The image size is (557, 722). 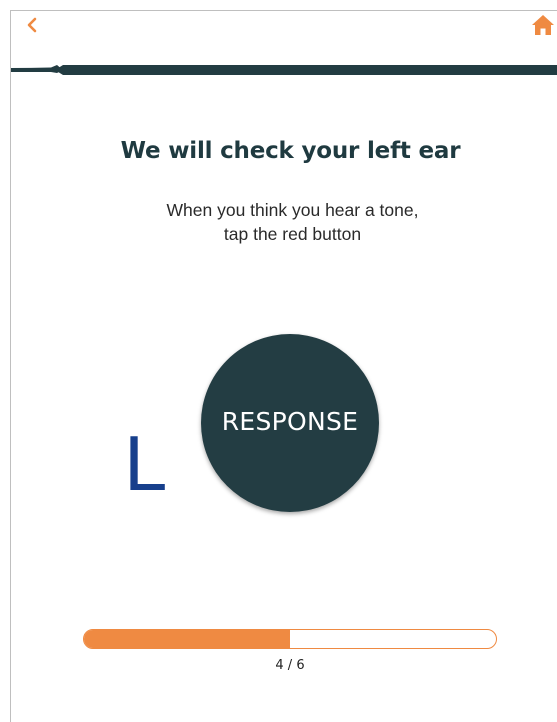 What do you see at coordinates (187, 639) in the screenshot?
I see `progress-bar-fill` at bounding box center [187, 639].